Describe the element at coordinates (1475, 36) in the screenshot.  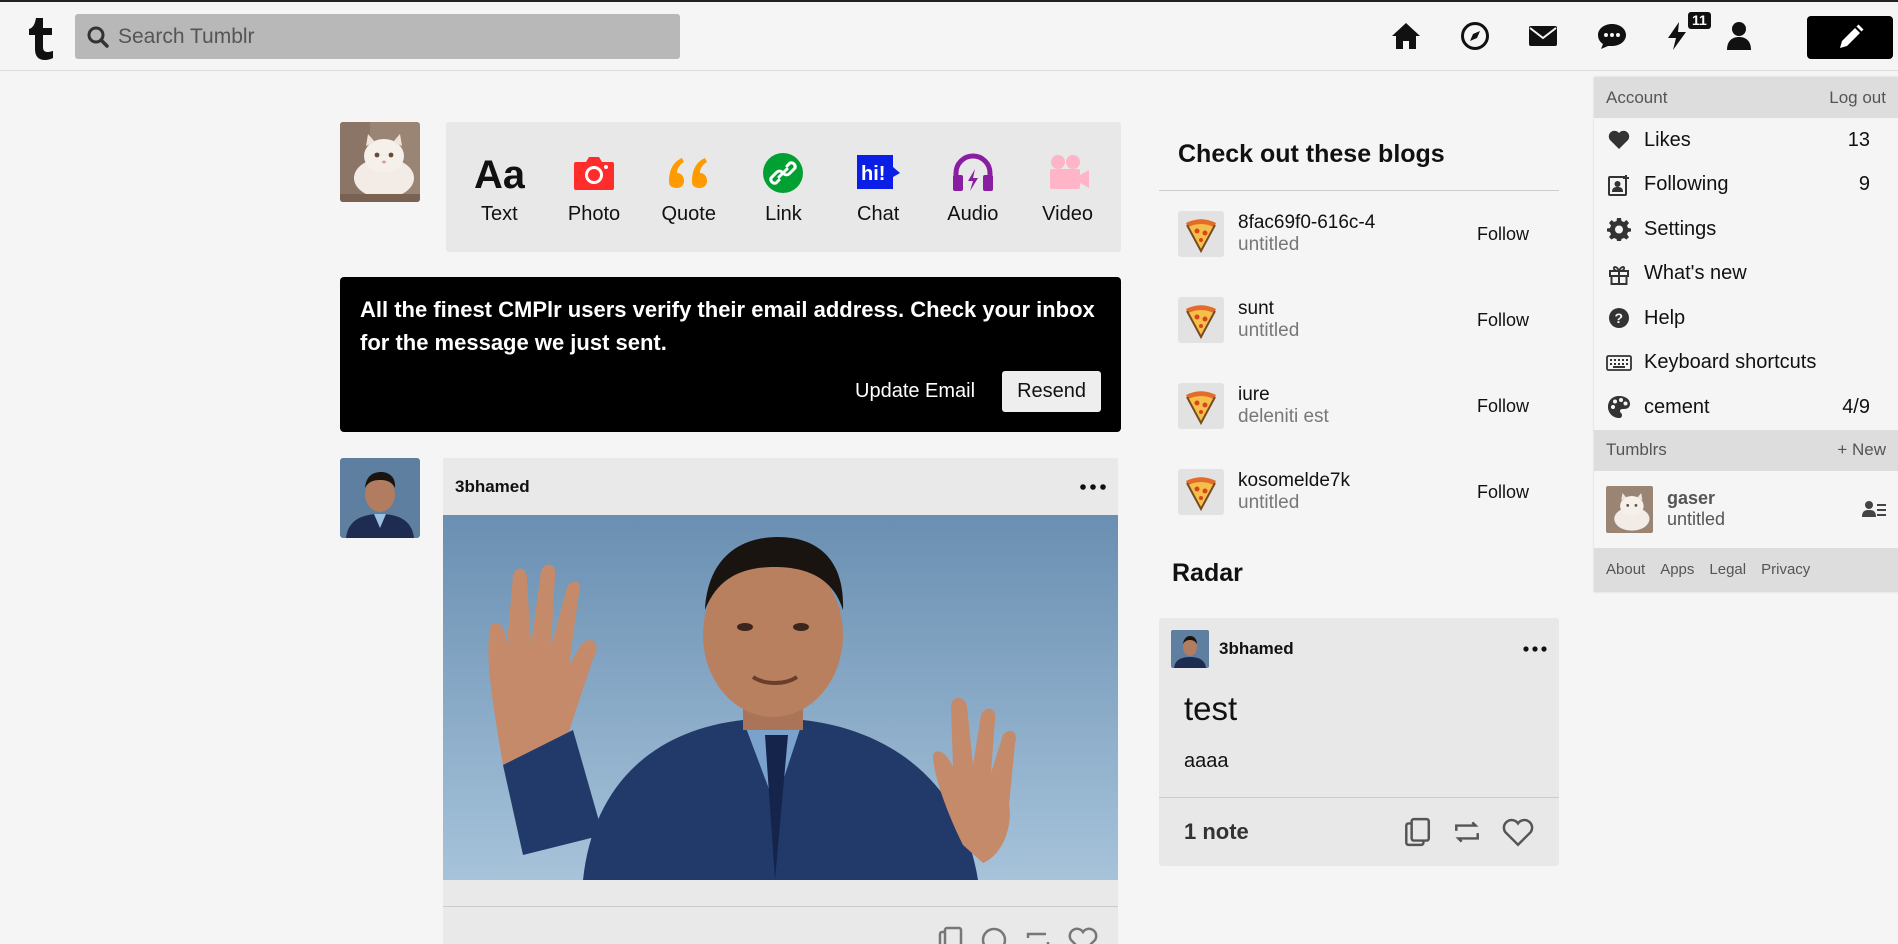
I see `explore-icon` at that location.